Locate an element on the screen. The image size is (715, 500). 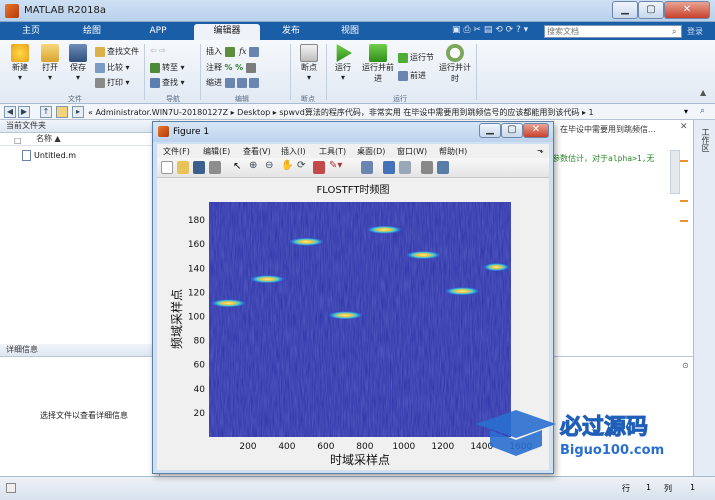
menu-view: 查看(V) is located at coordinates (257, 151).